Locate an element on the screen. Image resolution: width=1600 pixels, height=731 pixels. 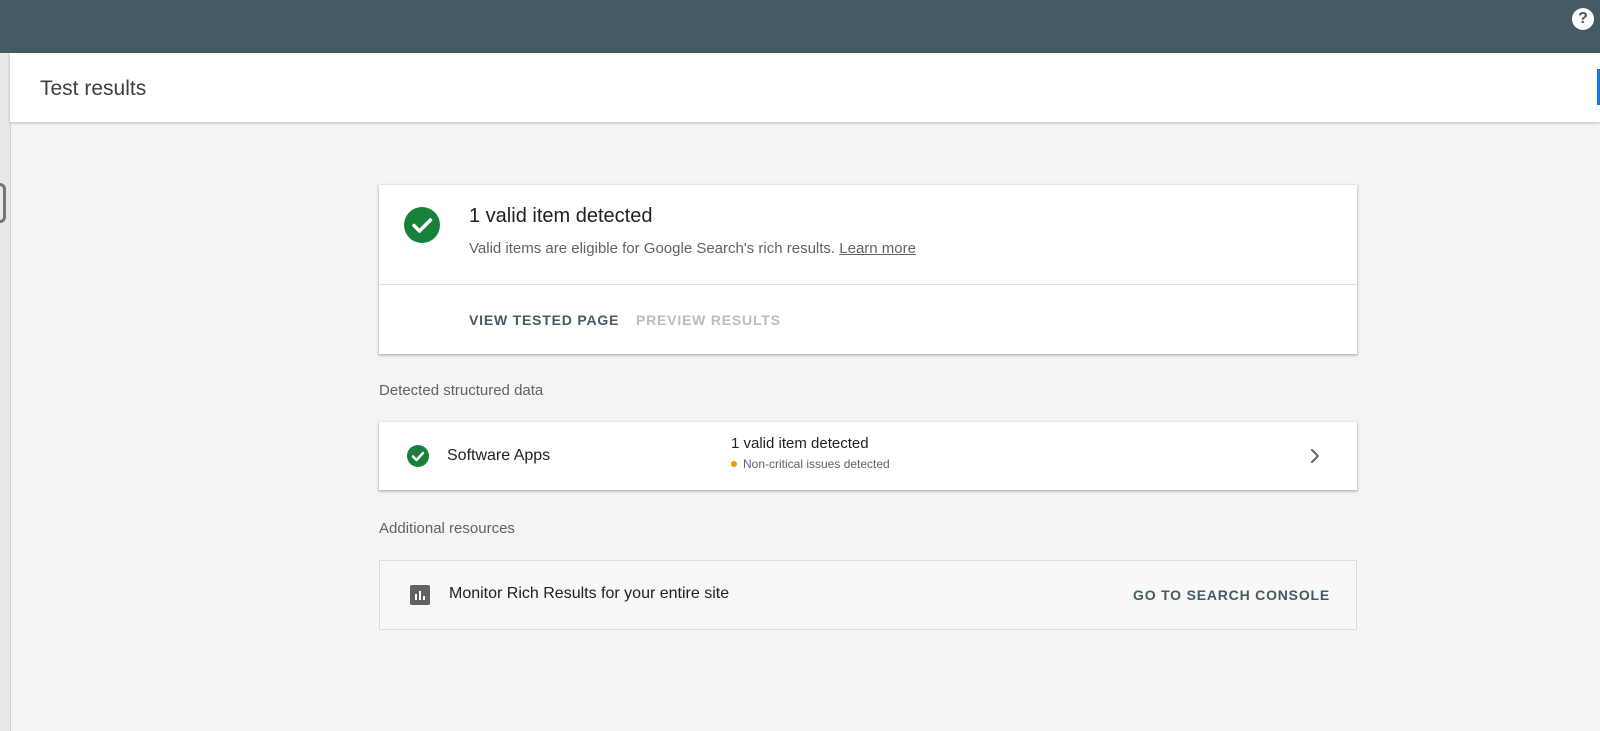
view-tested-page-button: VIEW TESTED PAGE is located at coordinates (544, 320).